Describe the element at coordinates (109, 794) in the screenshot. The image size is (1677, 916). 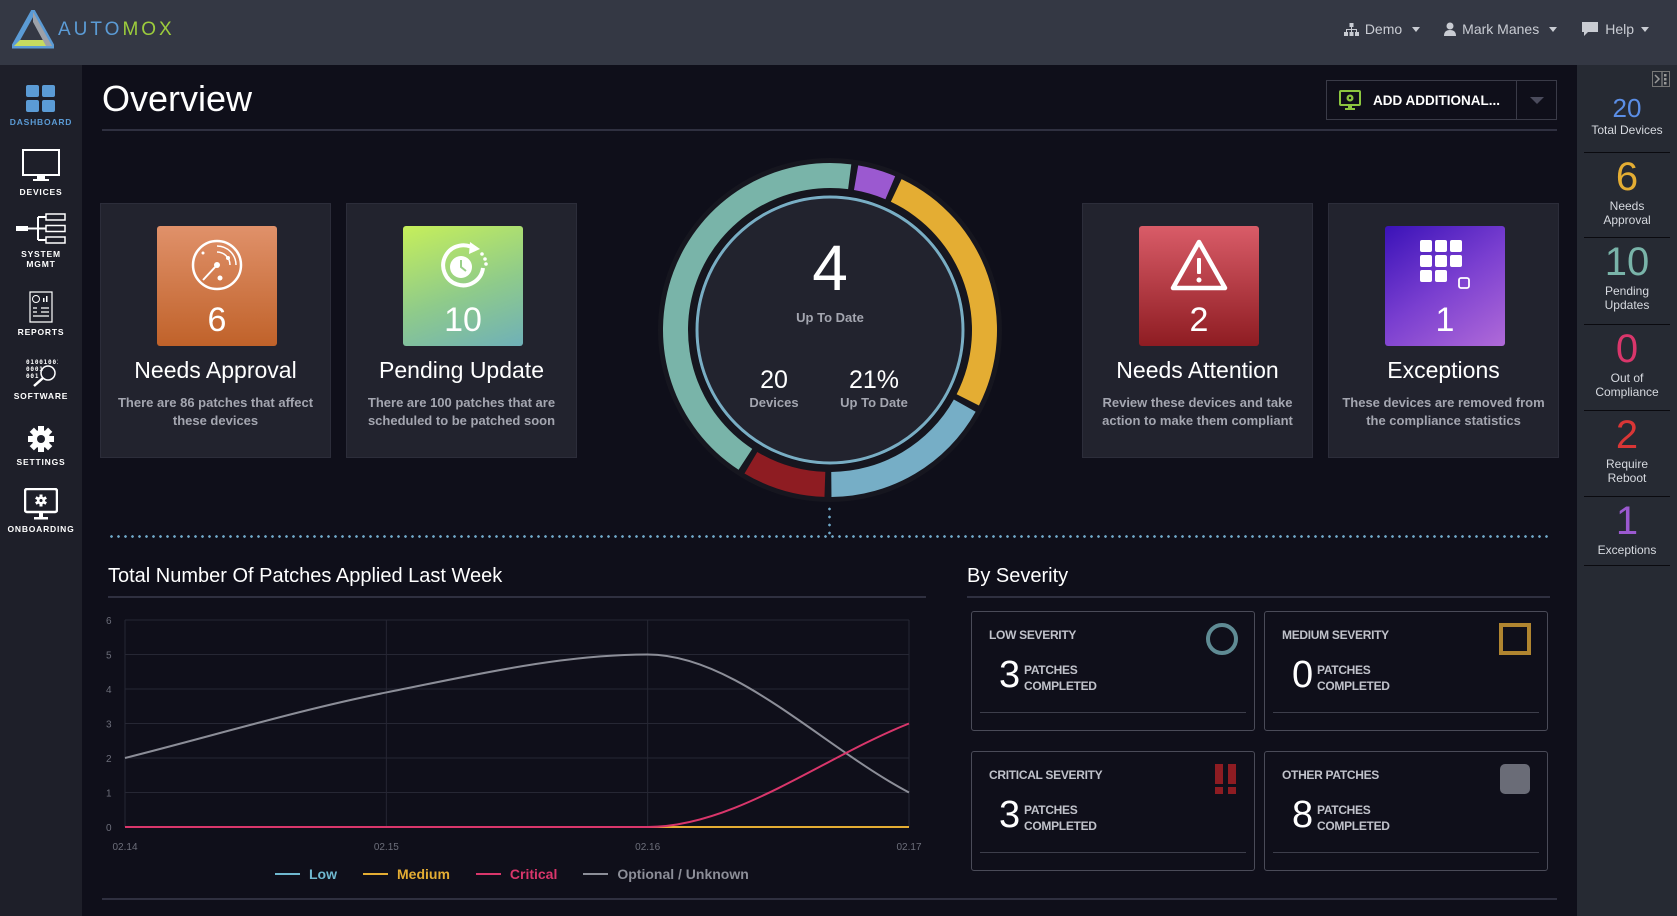
I see `y-tick-label: 1` at that location.